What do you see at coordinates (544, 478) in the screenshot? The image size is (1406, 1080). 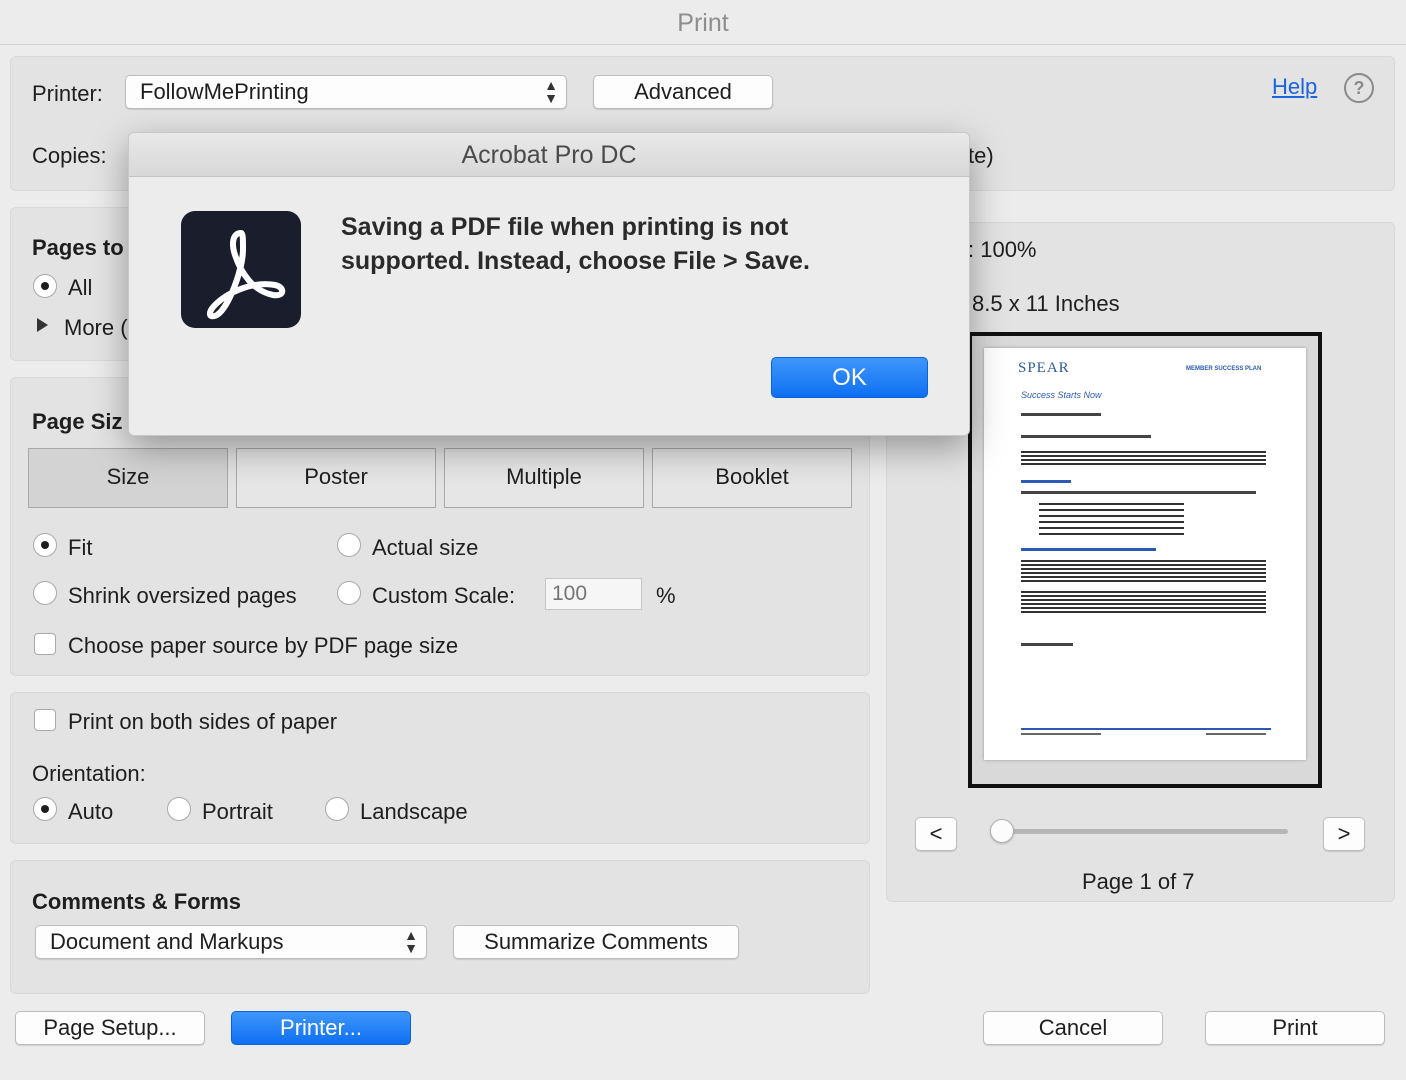 I see `tab-multiple: Multiple` at bounding box center [544, 478].